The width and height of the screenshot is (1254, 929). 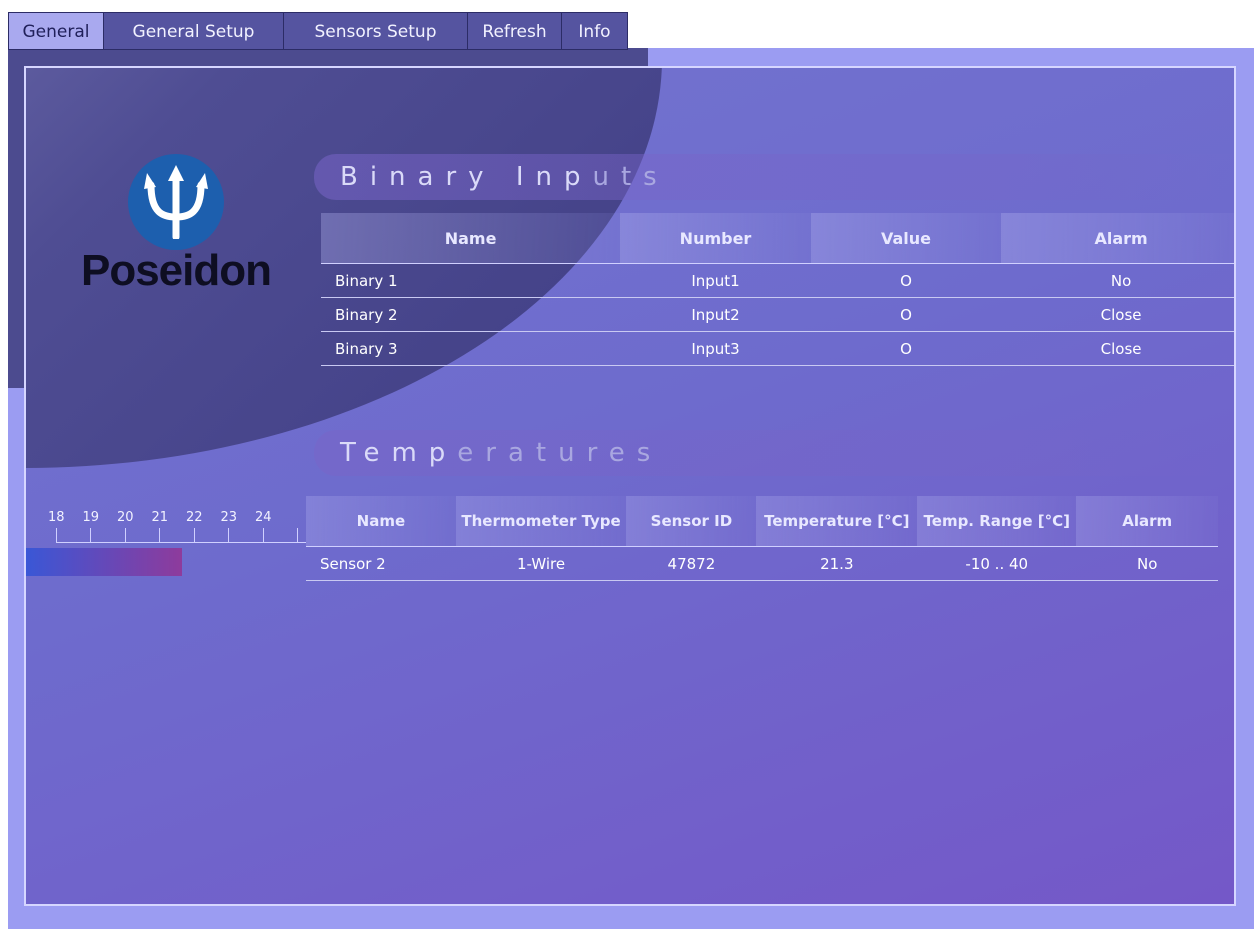 I want to click on table-row: Binary 1 Input1 O No, so click(x=777, y=280).